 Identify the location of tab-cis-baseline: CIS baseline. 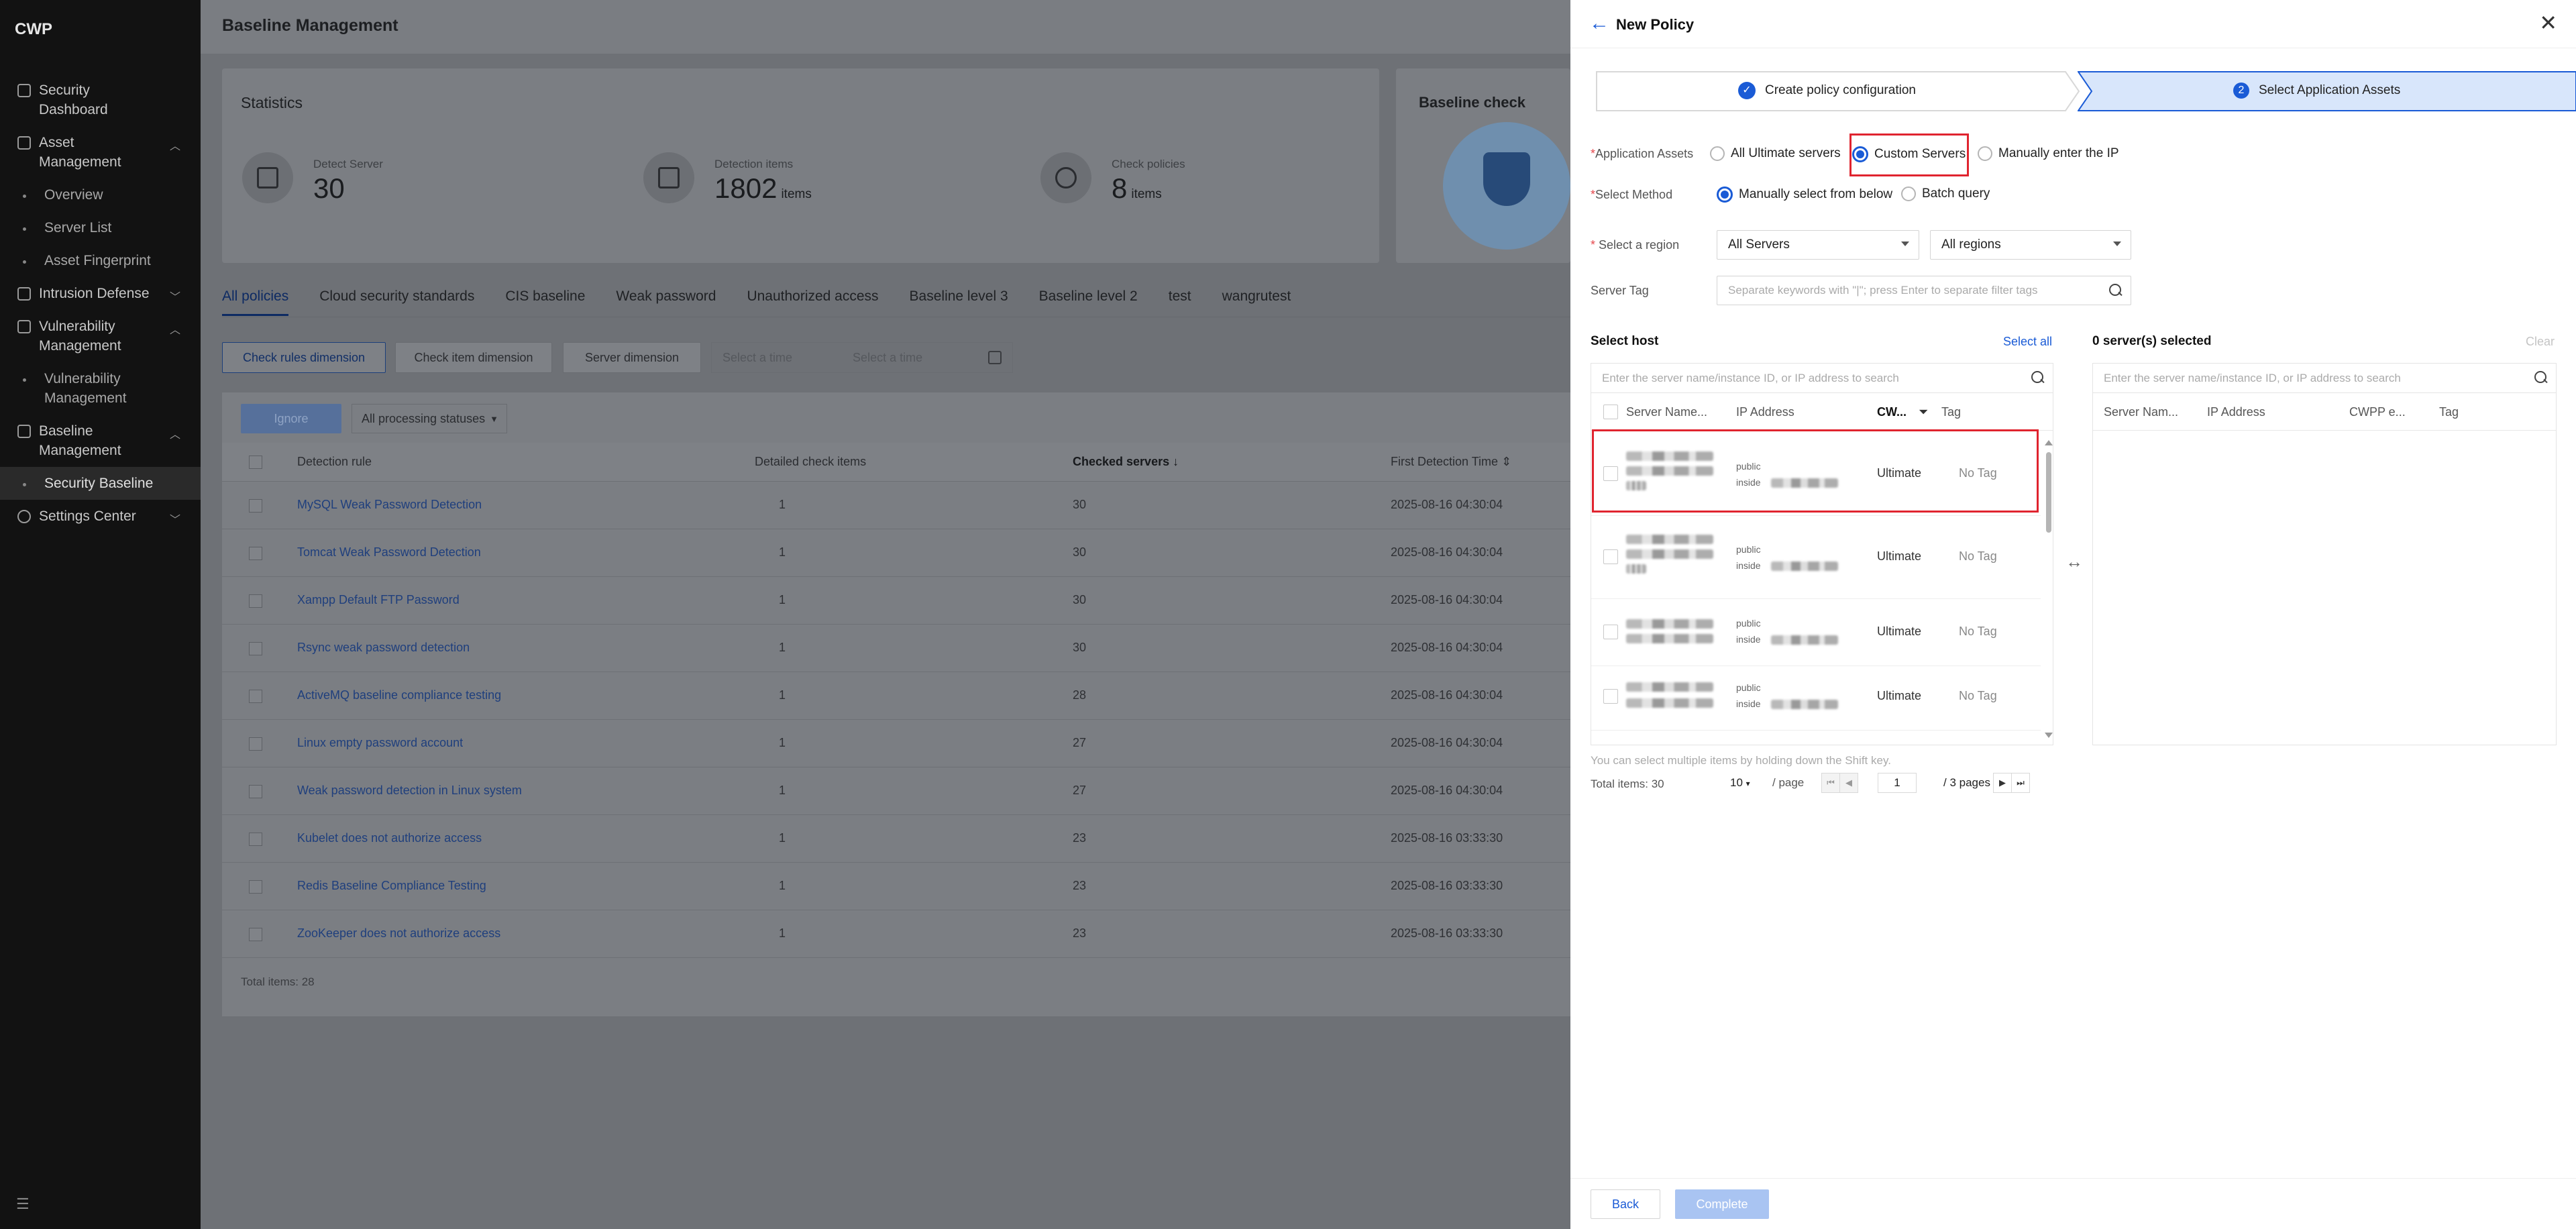
(545, 302).